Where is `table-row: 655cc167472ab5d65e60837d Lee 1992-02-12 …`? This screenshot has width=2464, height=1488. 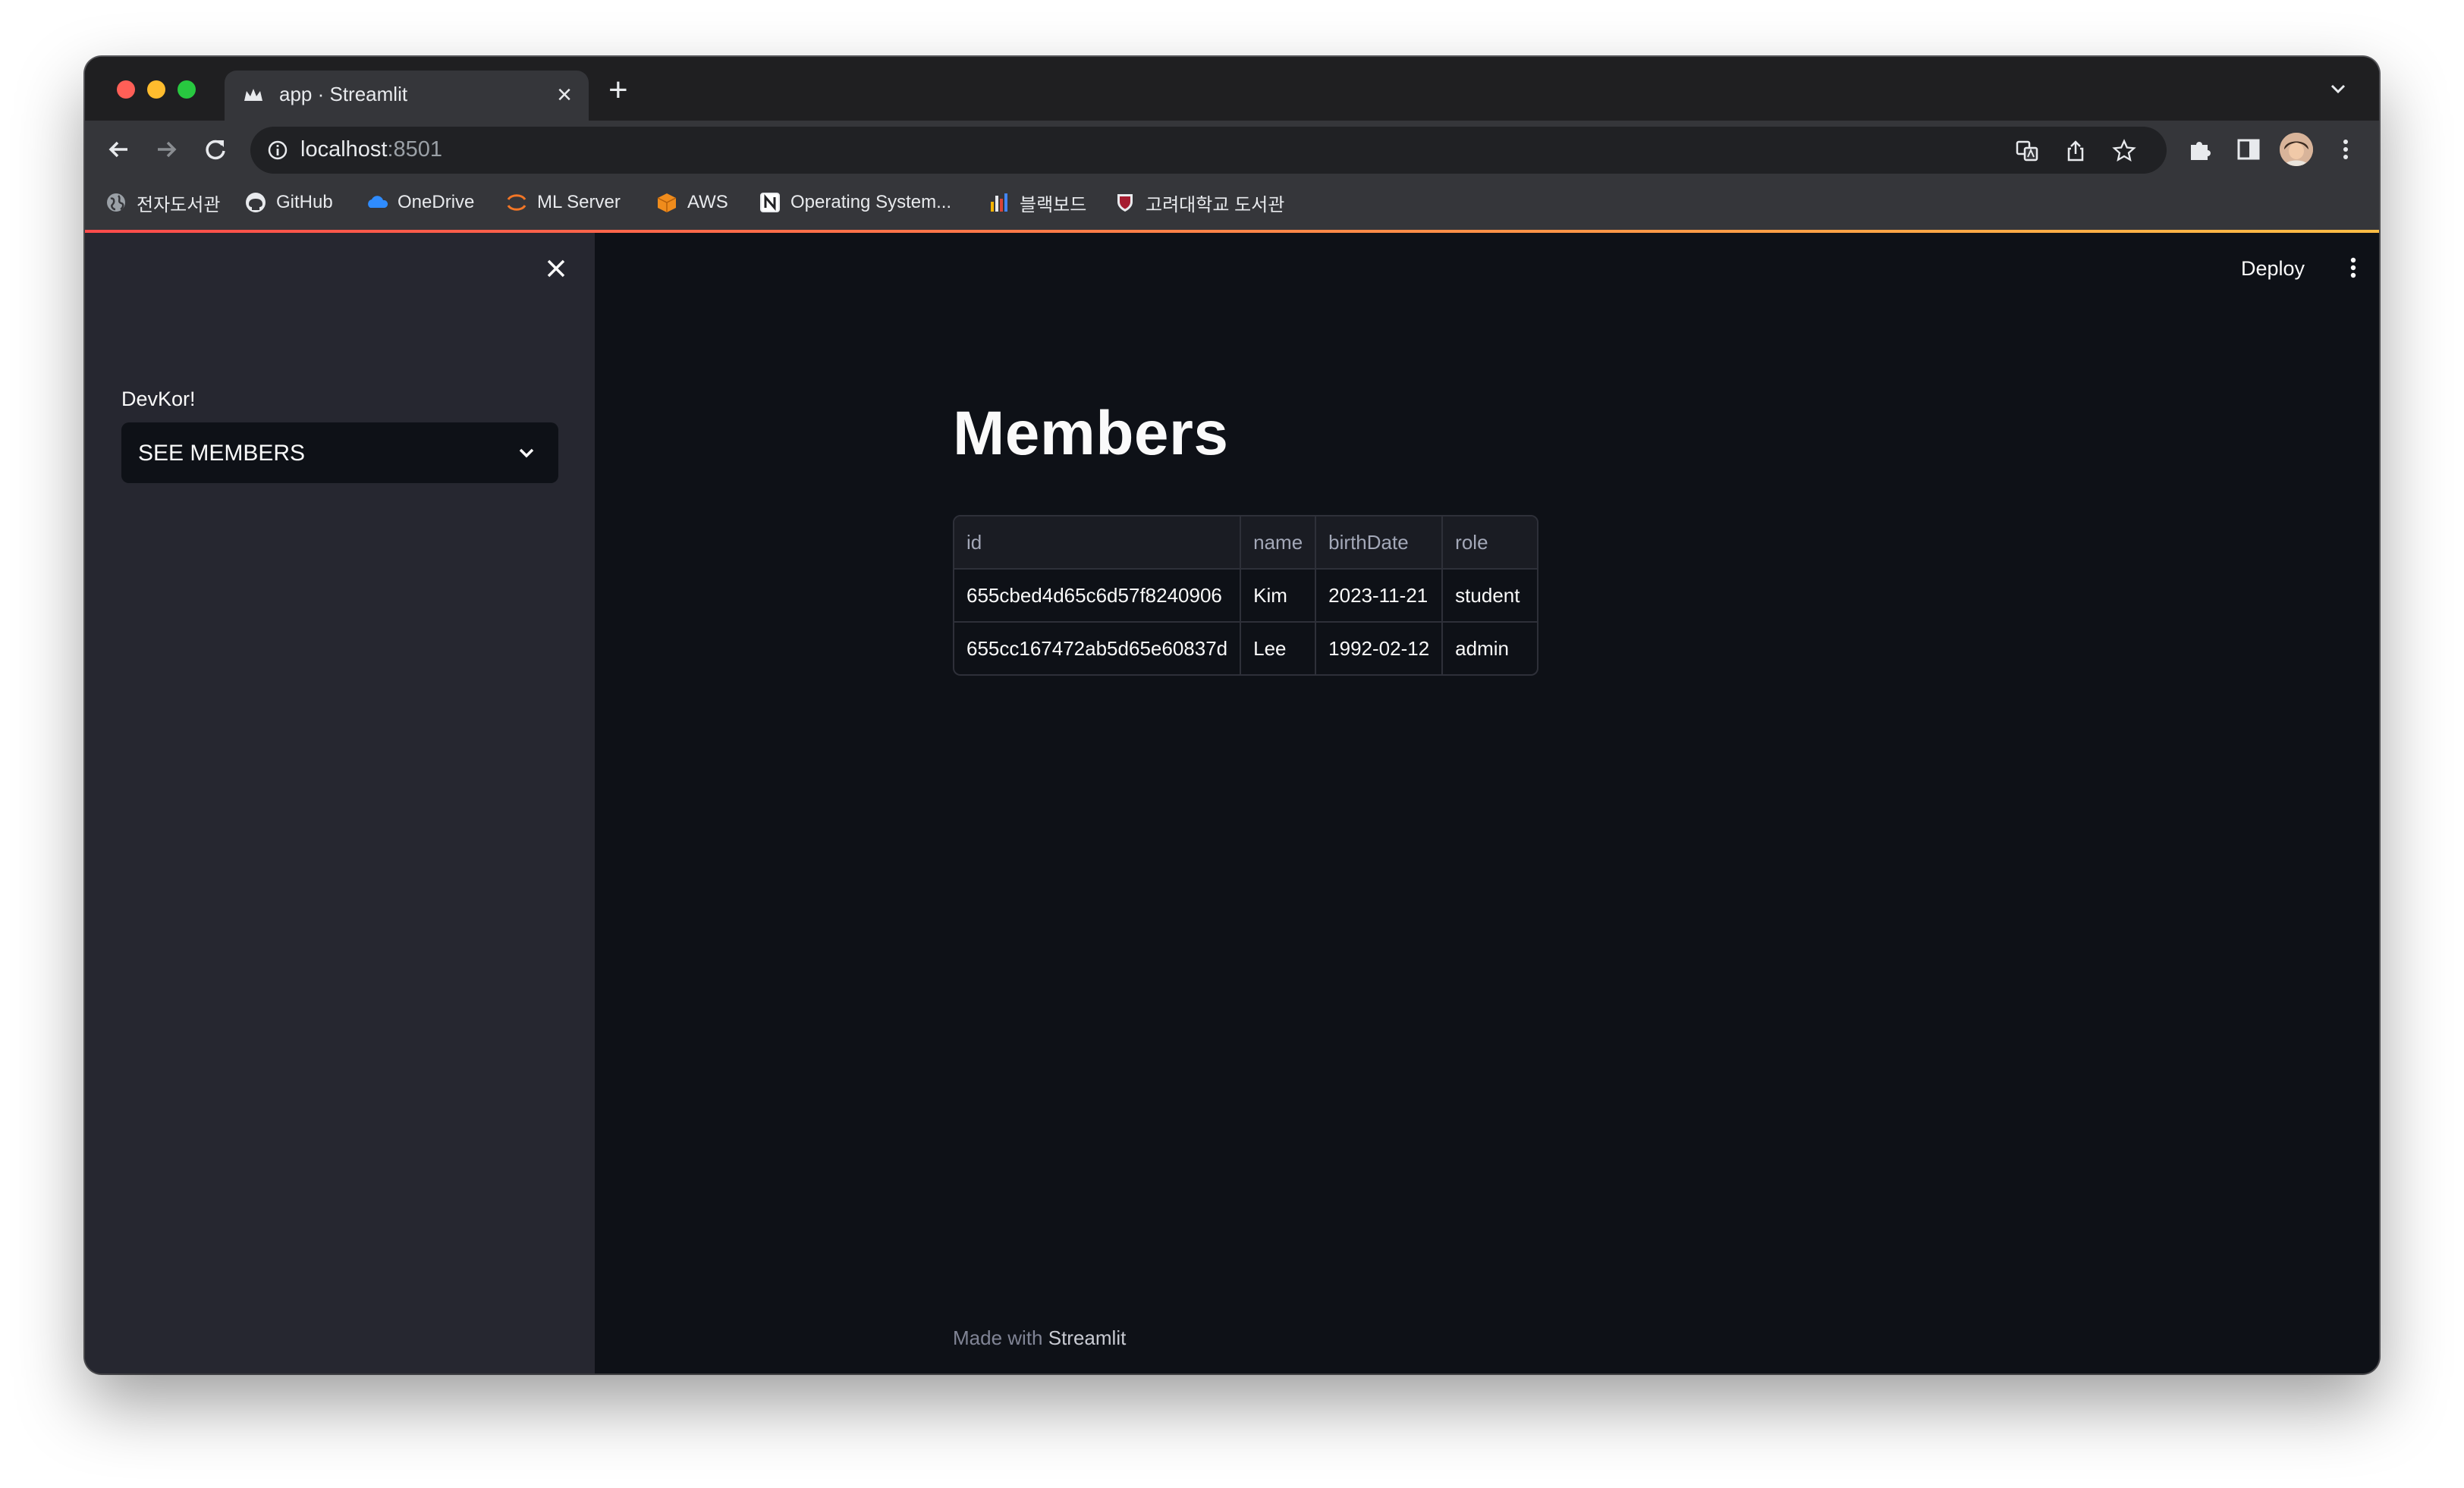
table-row: 655cc167472ab5d65e60837d Lee 1992-02-12 … is located at coordinates (1245, 648).